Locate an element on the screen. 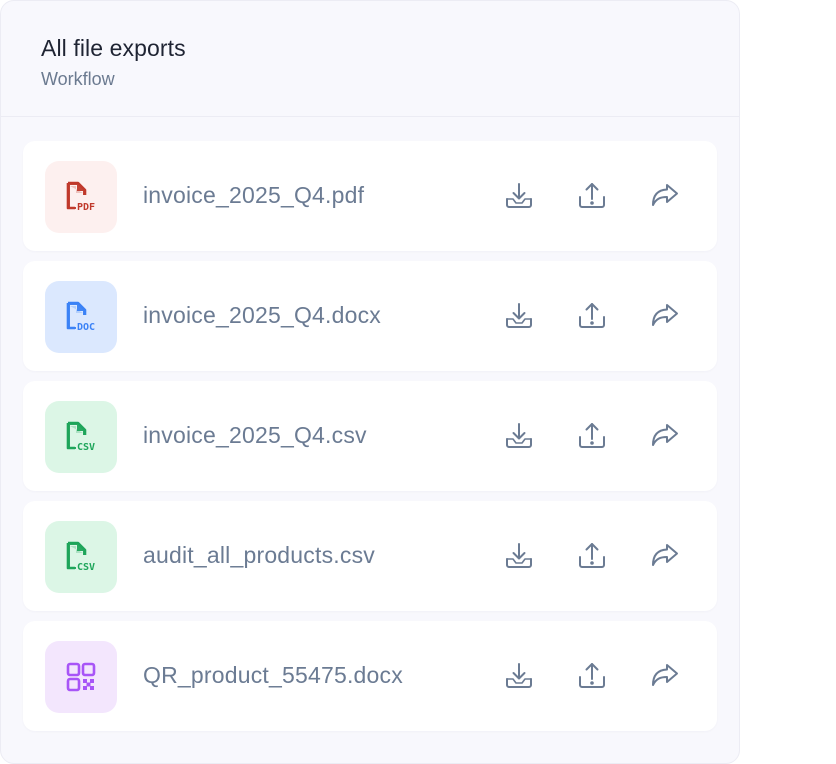  file-name: invoice_2025_Q4.csv is located at coordinates (255, 435).